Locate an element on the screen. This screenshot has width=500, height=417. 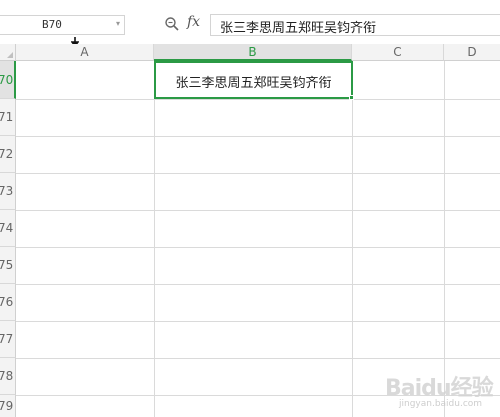
formula-text: 张三李思周五郑旺吴钧齐衔 is located at coordinates (298, 28).